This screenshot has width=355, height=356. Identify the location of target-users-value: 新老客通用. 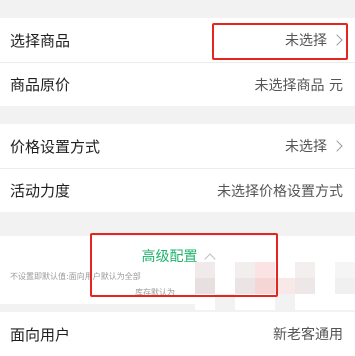
(308, 334).